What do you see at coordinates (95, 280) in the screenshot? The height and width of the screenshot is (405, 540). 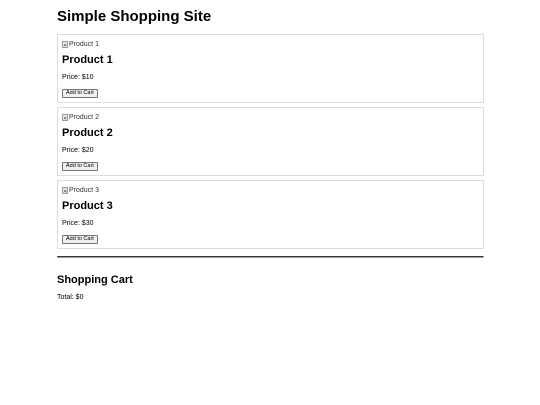 I see `cart-title: Shopping Cart` at bounding box center [95, 280].